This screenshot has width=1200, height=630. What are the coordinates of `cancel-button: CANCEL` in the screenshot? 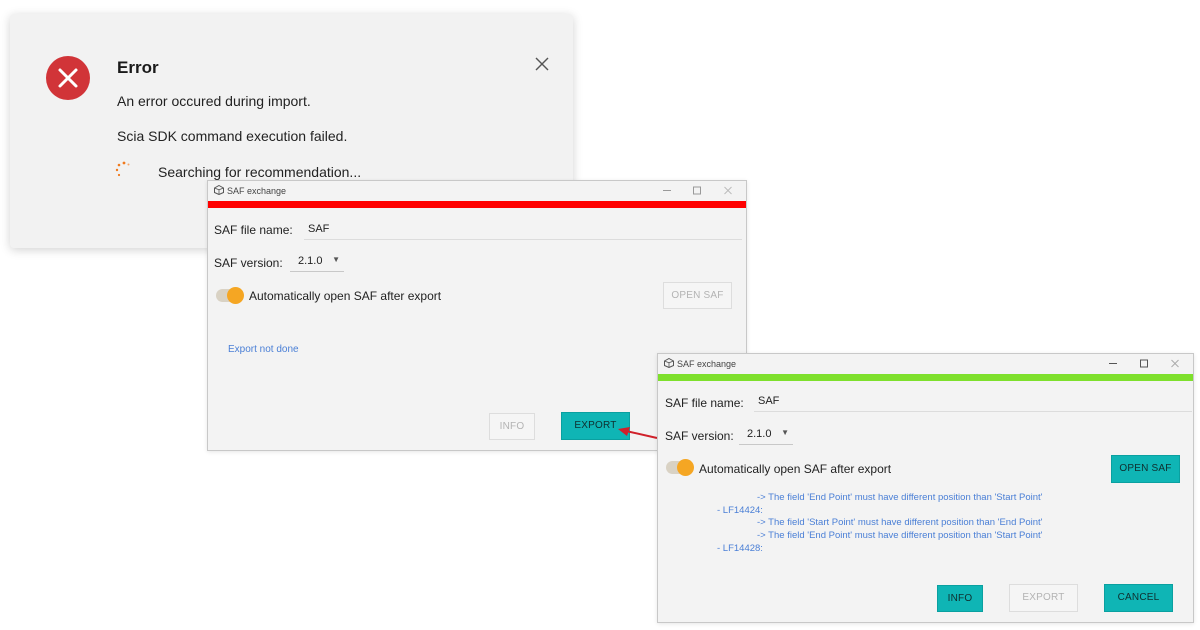 It's located at (1138, 598).